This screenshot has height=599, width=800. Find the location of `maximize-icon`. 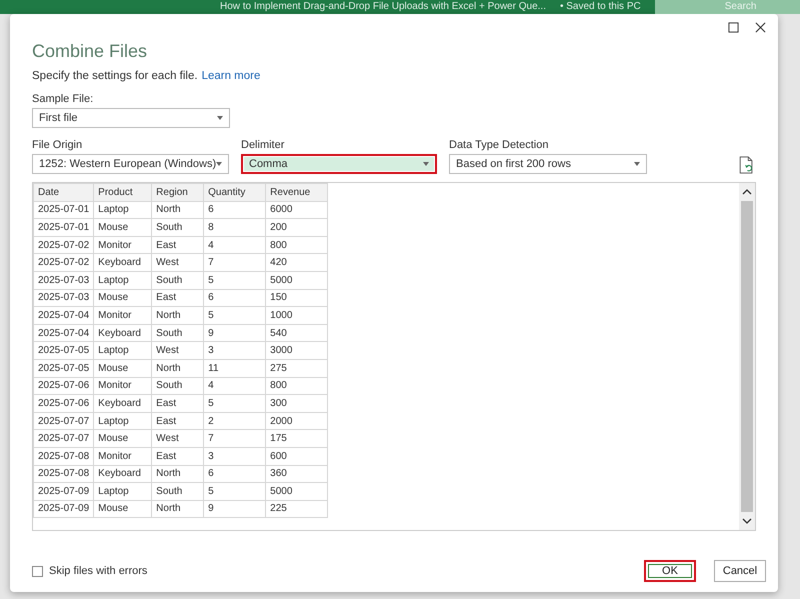

maximize-icon is located at coordinates (733, 27).